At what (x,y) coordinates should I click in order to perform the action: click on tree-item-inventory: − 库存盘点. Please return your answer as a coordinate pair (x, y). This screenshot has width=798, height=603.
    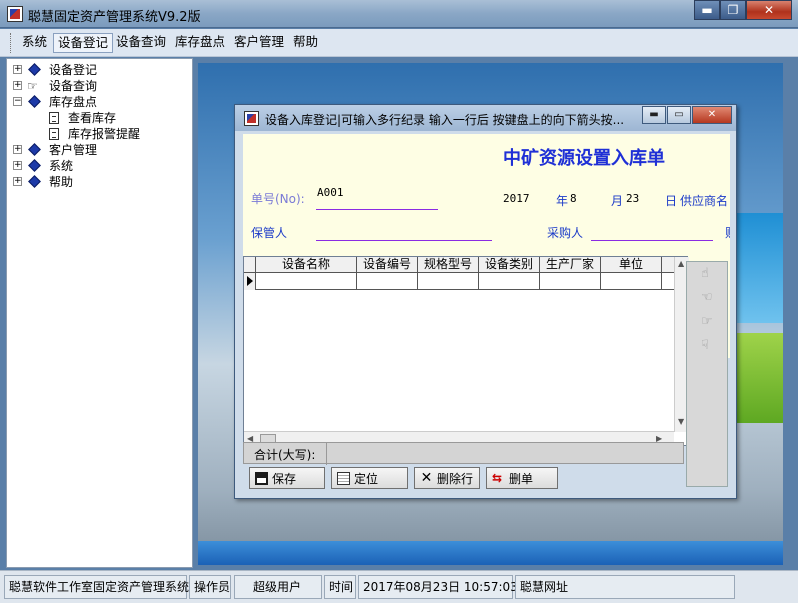
    Looking at the image, I should click on (98, 102).